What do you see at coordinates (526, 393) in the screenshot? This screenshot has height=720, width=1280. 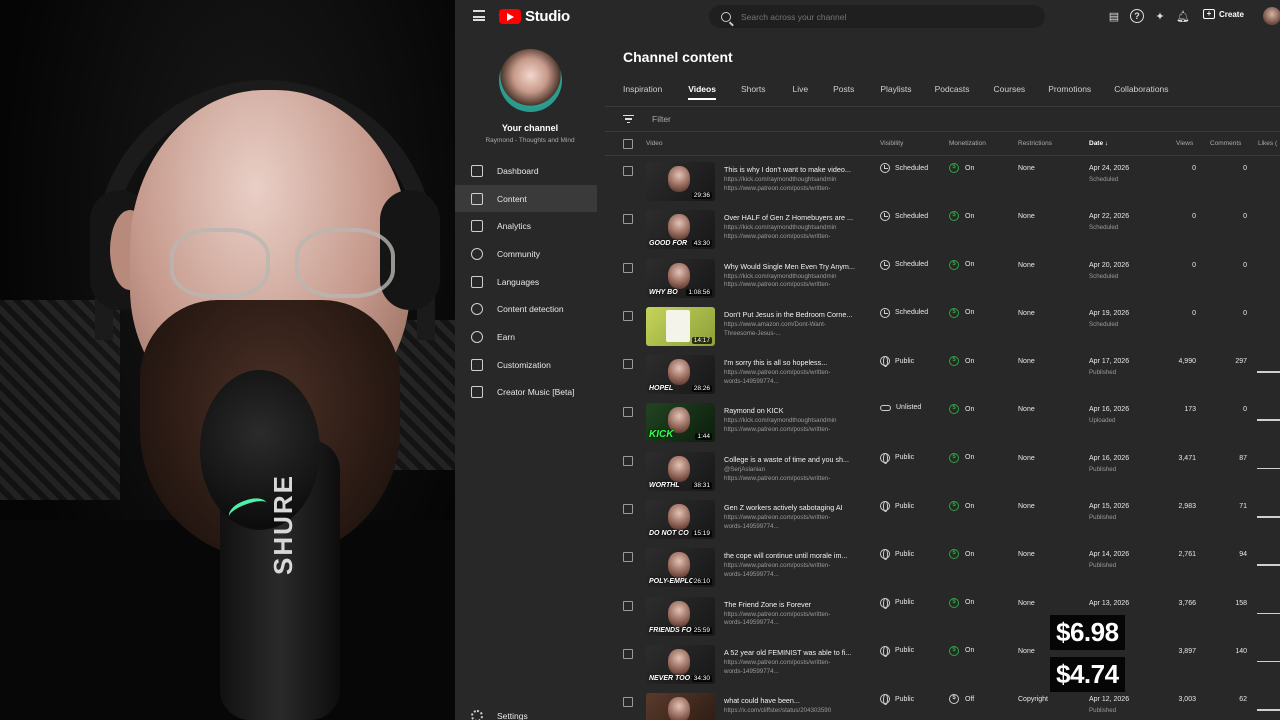 I see `sidebar-item-creator-music-beta: Creator Music [Beta]` at bounding box center [526, 393].